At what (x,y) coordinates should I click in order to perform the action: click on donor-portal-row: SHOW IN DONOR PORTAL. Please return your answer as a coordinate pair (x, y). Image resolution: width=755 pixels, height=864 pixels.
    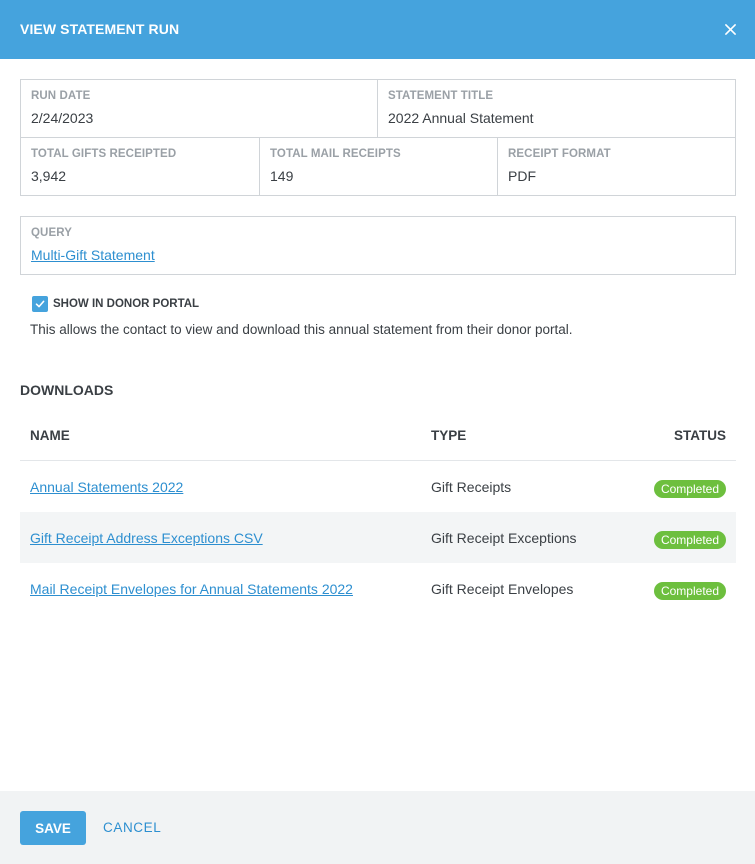
    Looking at the image, I should click on (115, 304).